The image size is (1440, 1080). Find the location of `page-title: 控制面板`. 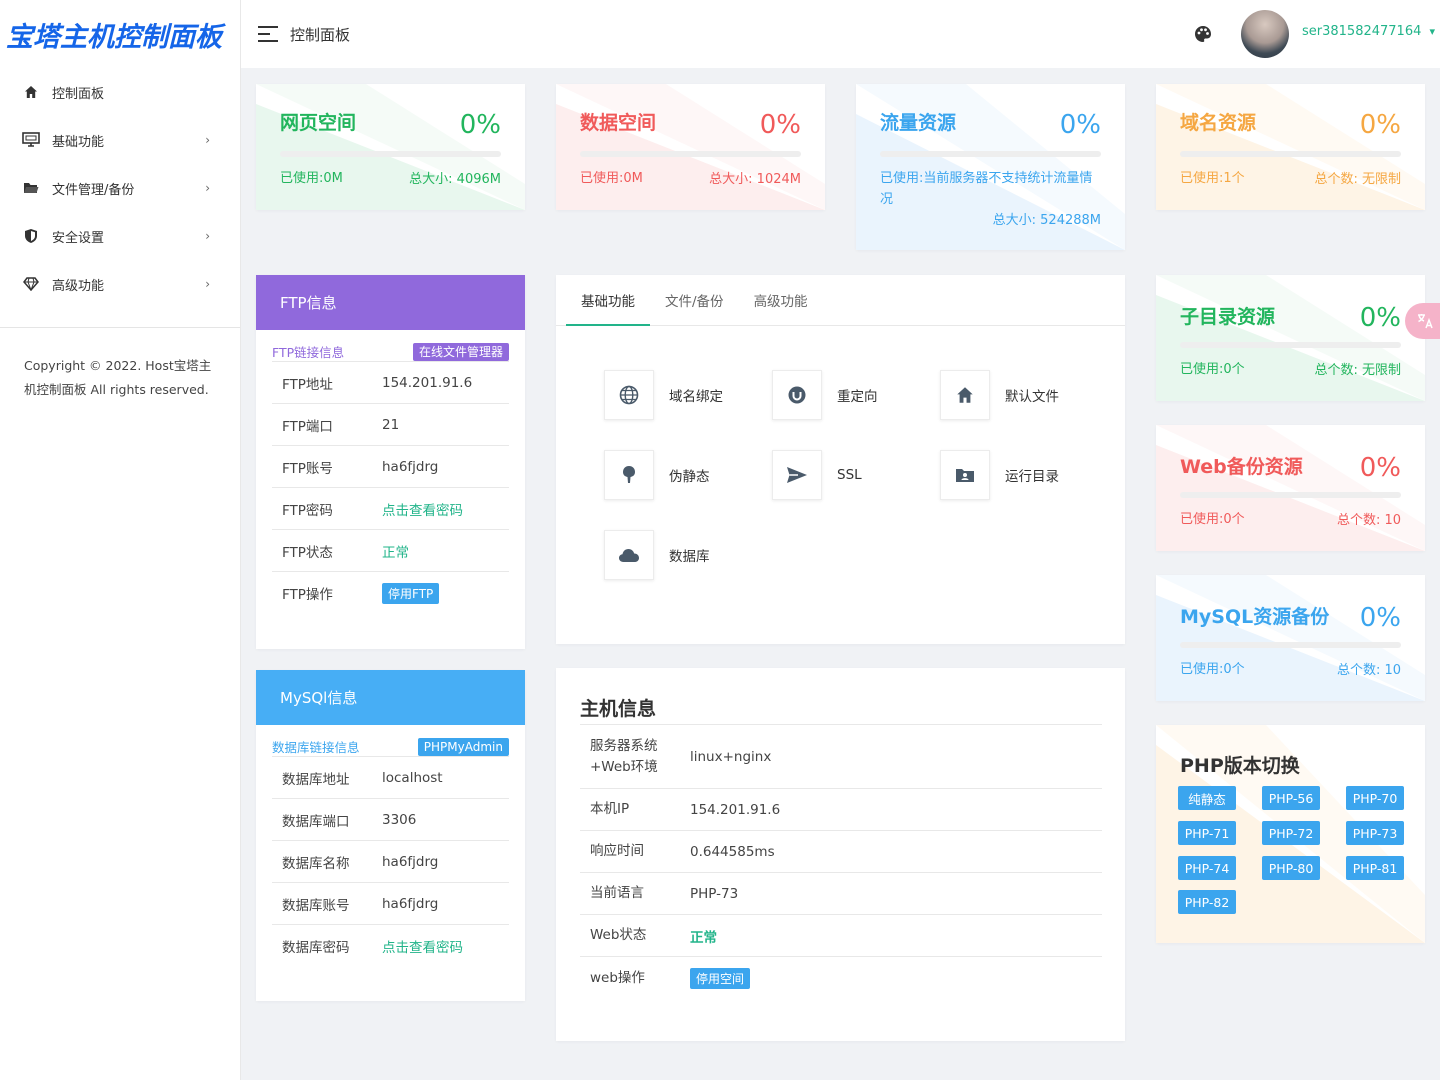

page-title: 控制面板 is located at coordinates (320, 34).